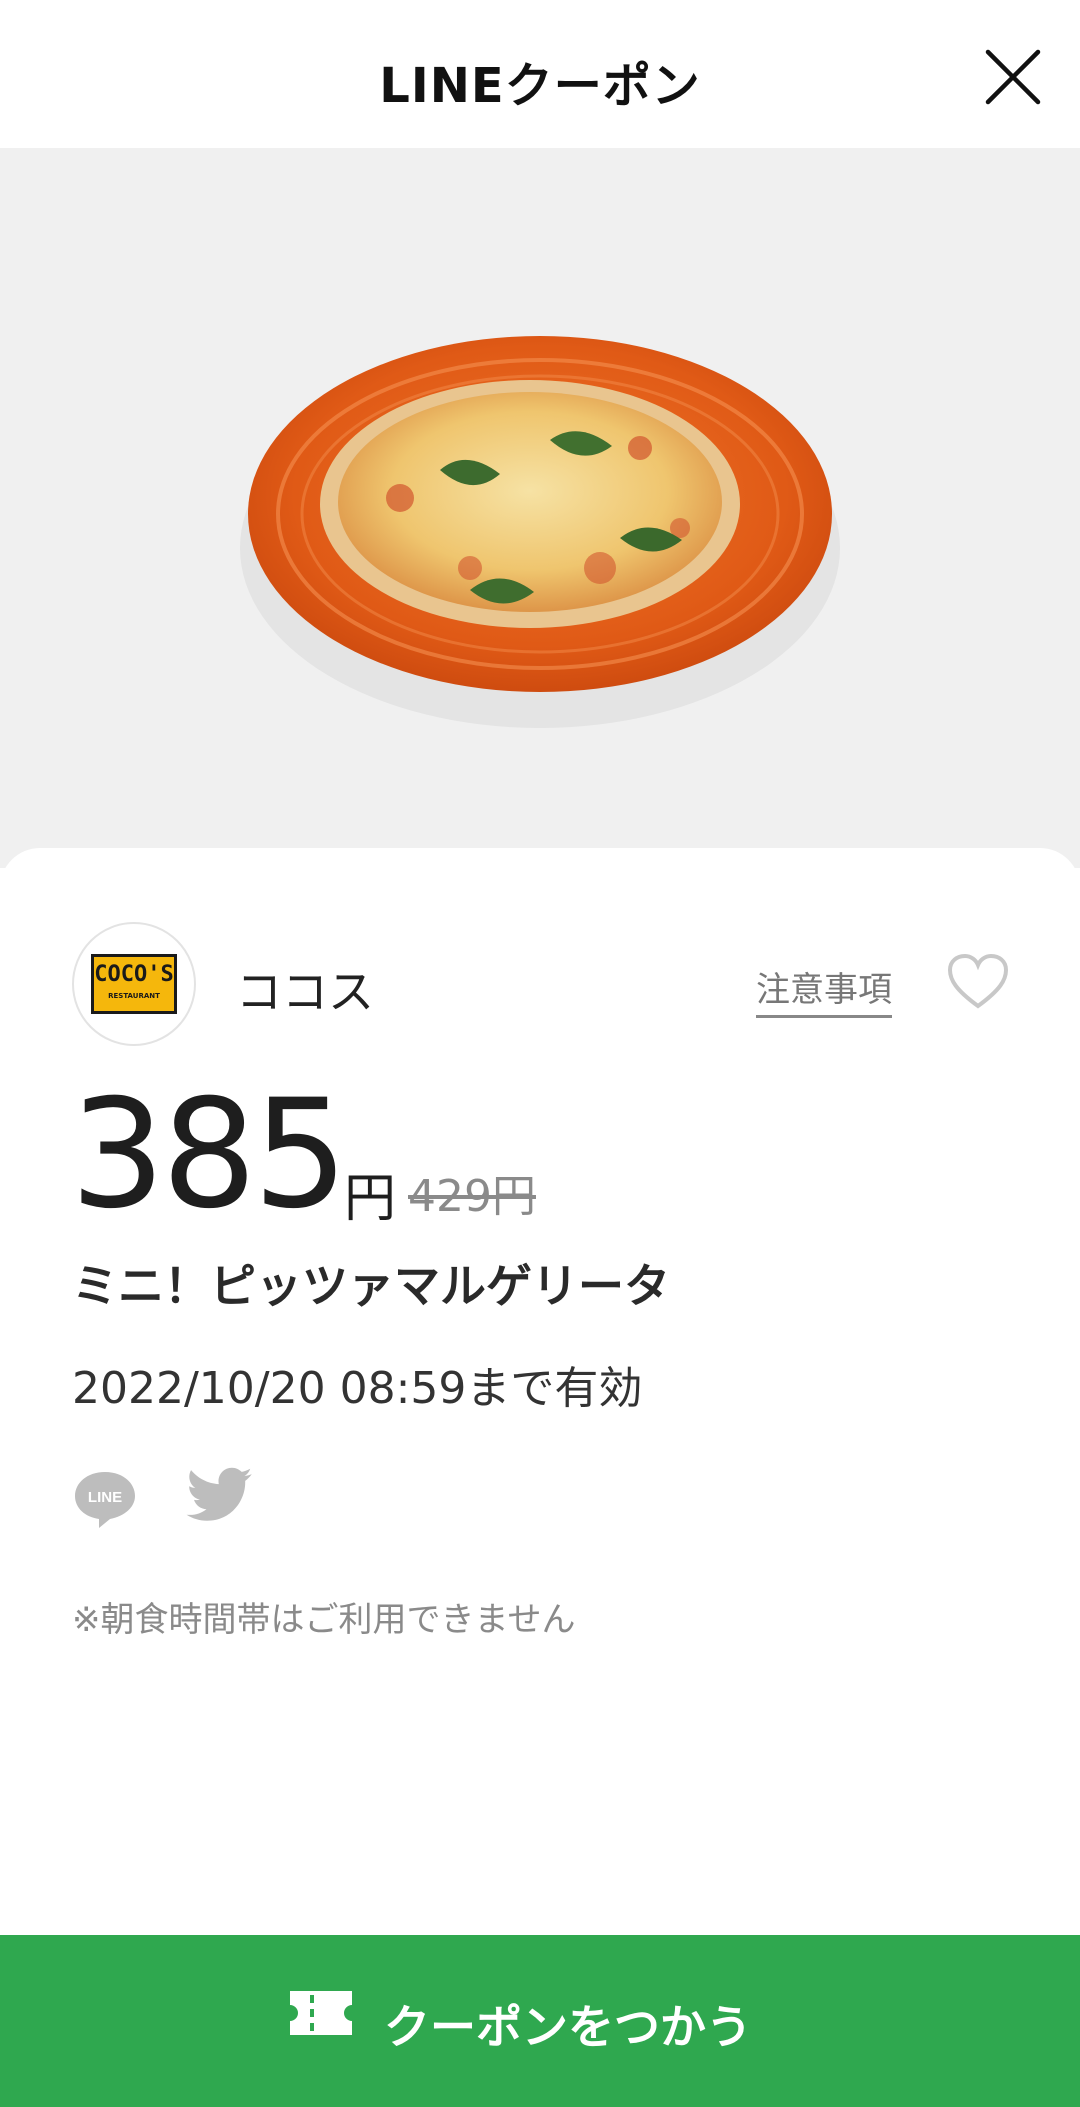 Image resolution: width=1080 pixels, height=2107 pixels. I want to click on pizza-image, so click(540, 532).